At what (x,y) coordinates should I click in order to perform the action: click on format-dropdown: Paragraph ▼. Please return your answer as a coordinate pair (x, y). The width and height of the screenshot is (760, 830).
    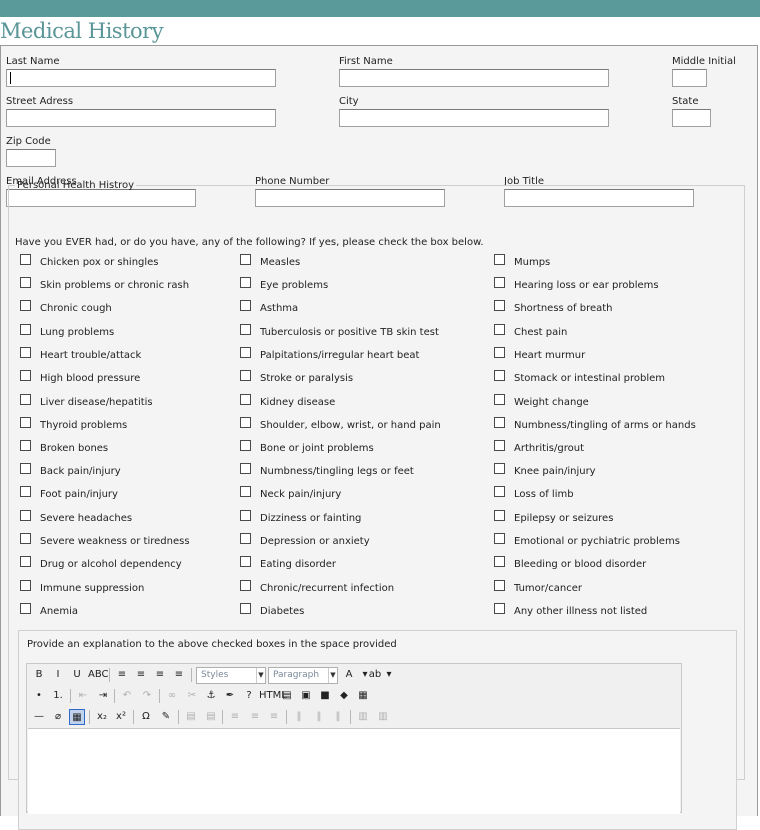
    Looking at the image, I should click on (303, 675).